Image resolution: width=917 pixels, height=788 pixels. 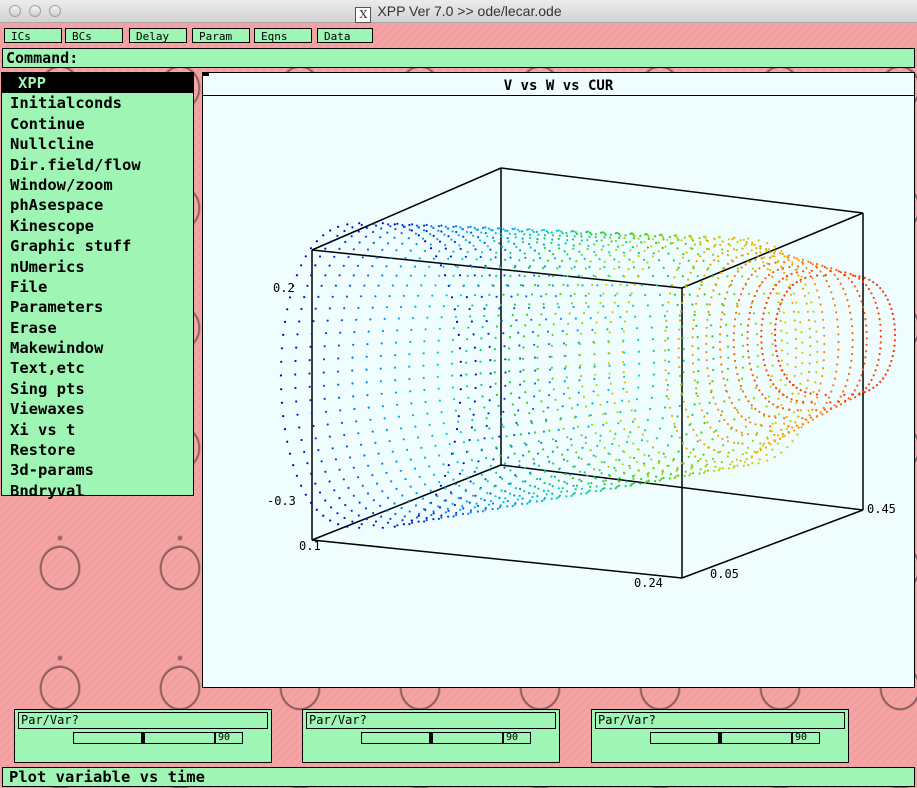 I want to click on slider-1-thumb, so click(x=142, y=738).